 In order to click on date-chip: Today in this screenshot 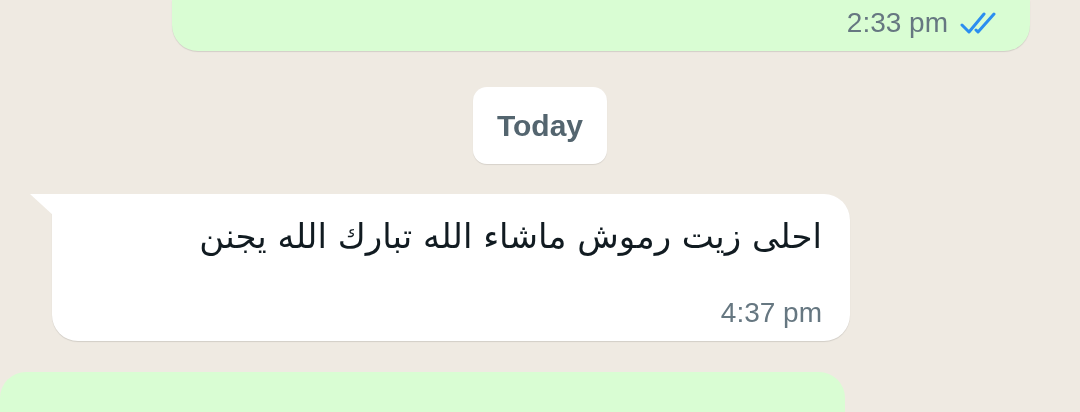, I will do `click(540, 125)`.